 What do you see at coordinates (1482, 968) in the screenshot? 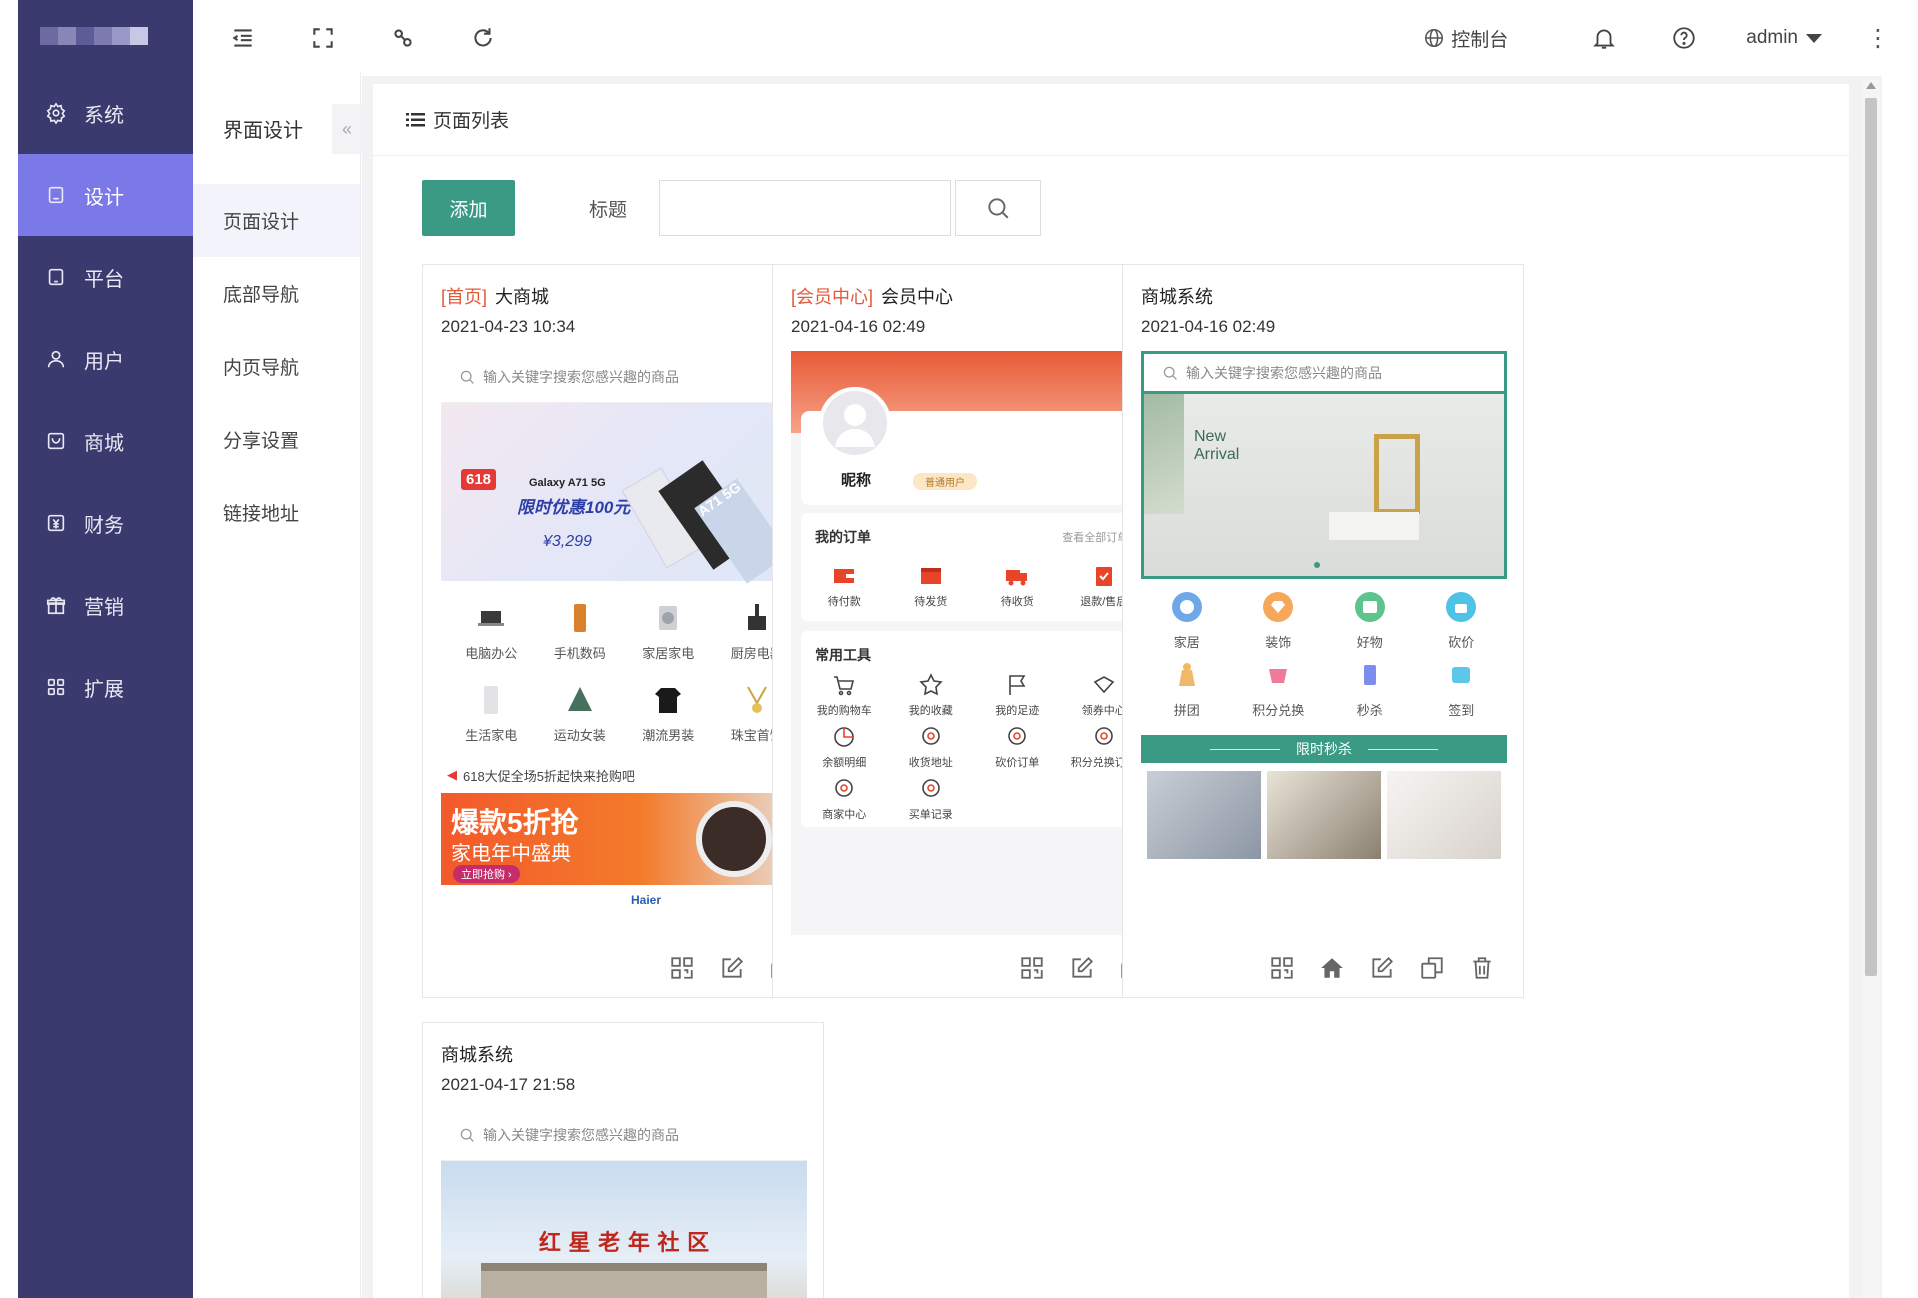
I see `delete-icon` at bounding box center [1482, 968].